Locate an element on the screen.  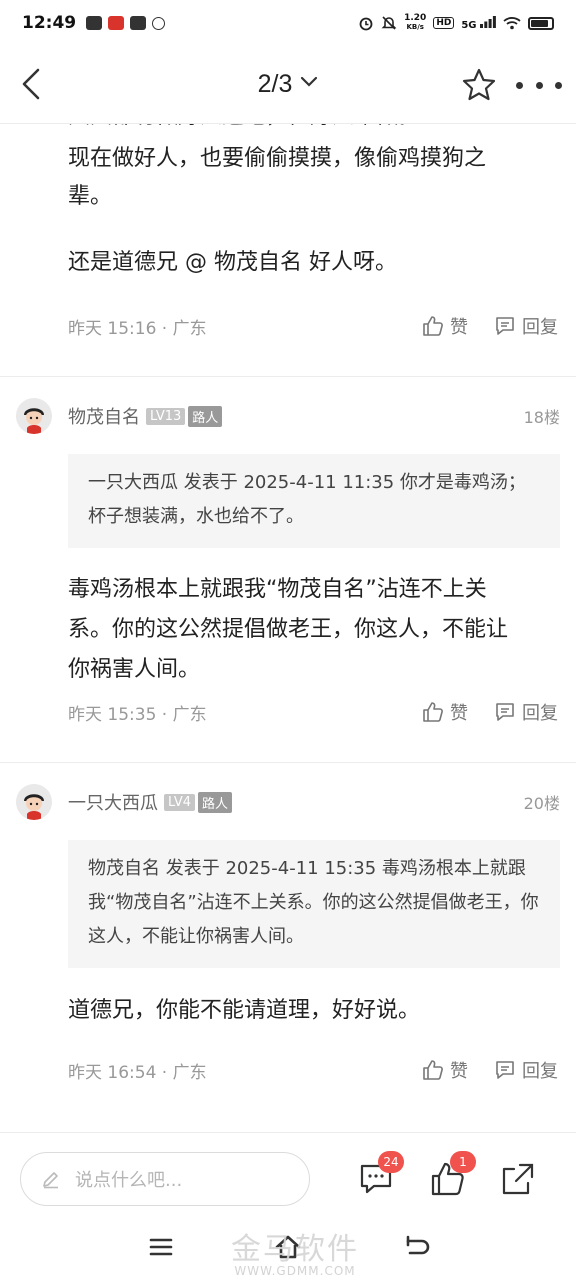
like-count-badge: 1 is located at coordinates (463, 1162).